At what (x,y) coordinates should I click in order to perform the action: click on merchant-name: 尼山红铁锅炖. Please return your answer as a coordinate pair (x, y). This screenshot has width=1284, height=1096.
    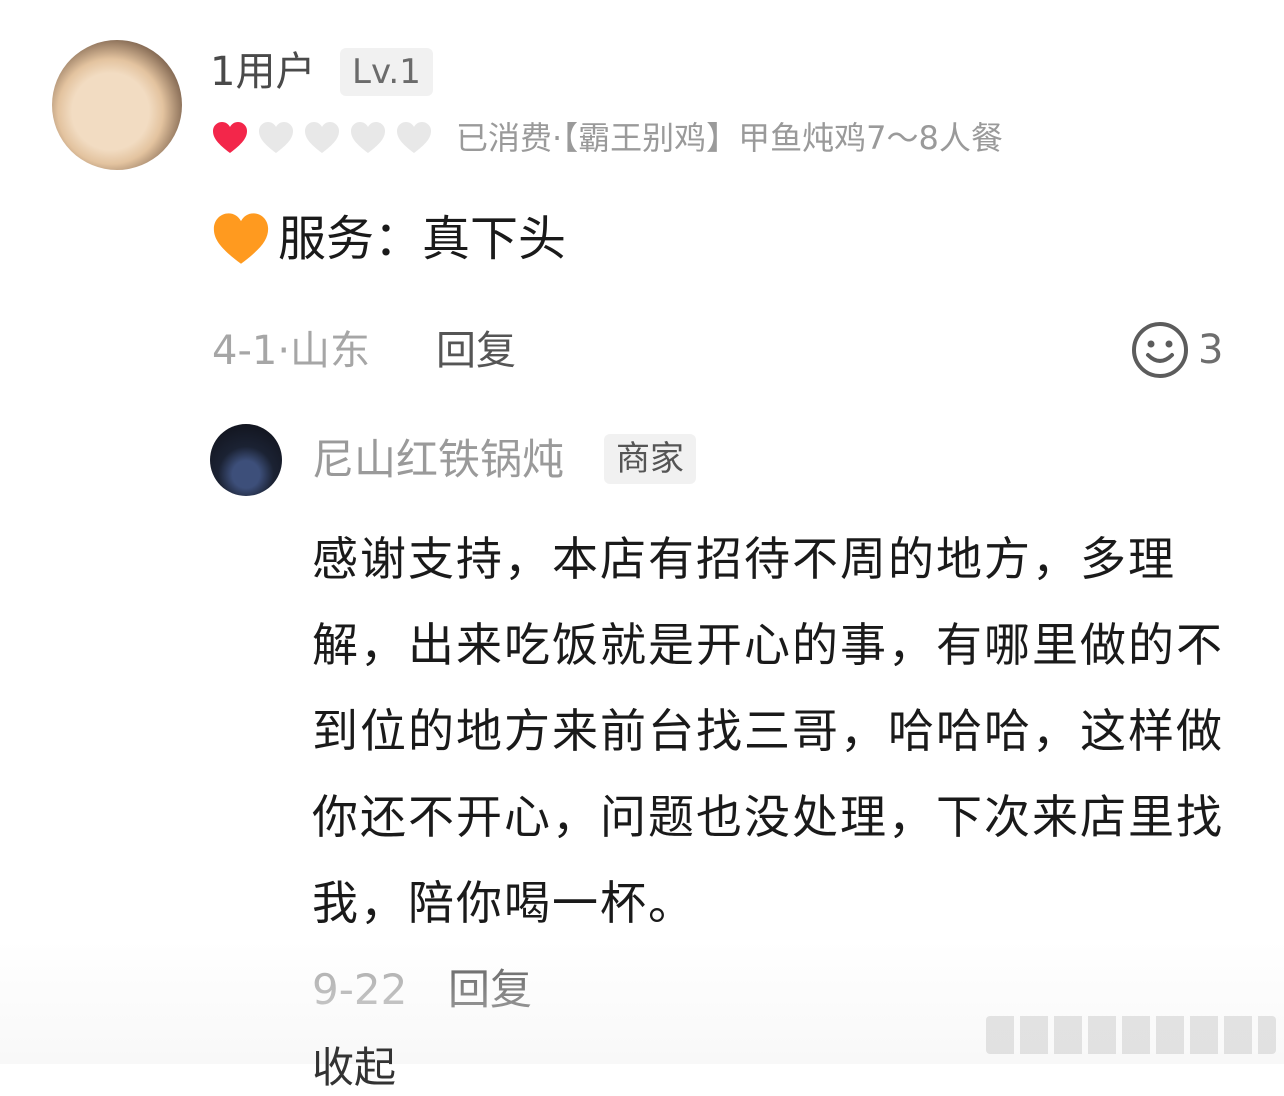
    Looking at the image, I should click on (438, 460).